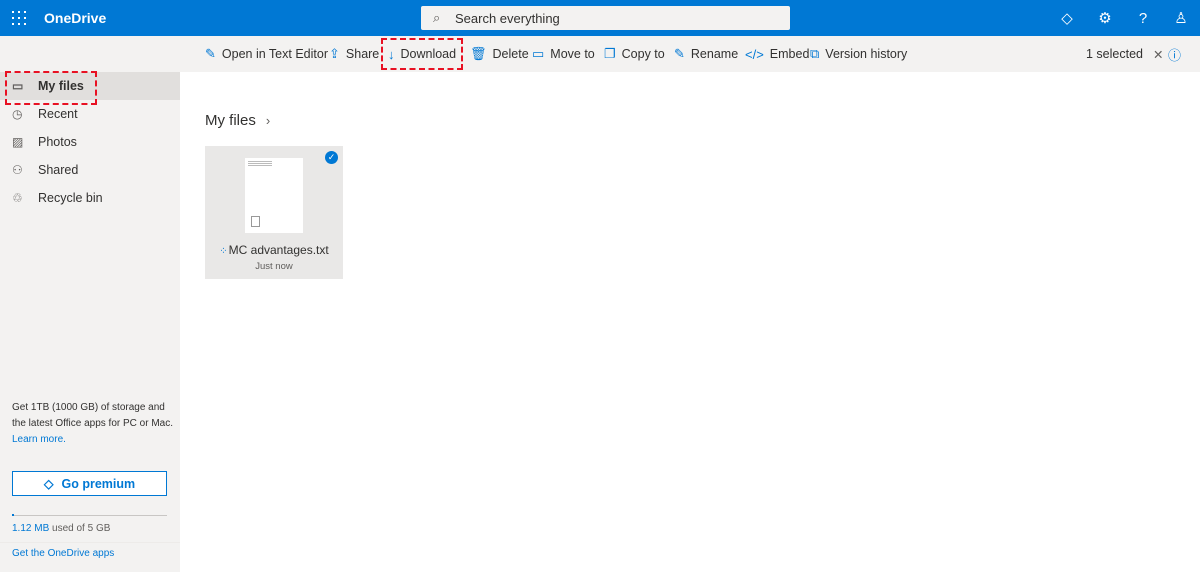 This screenshot has height=572, width=1200. I want to click on app-launcher-icon, so click(19, 18).